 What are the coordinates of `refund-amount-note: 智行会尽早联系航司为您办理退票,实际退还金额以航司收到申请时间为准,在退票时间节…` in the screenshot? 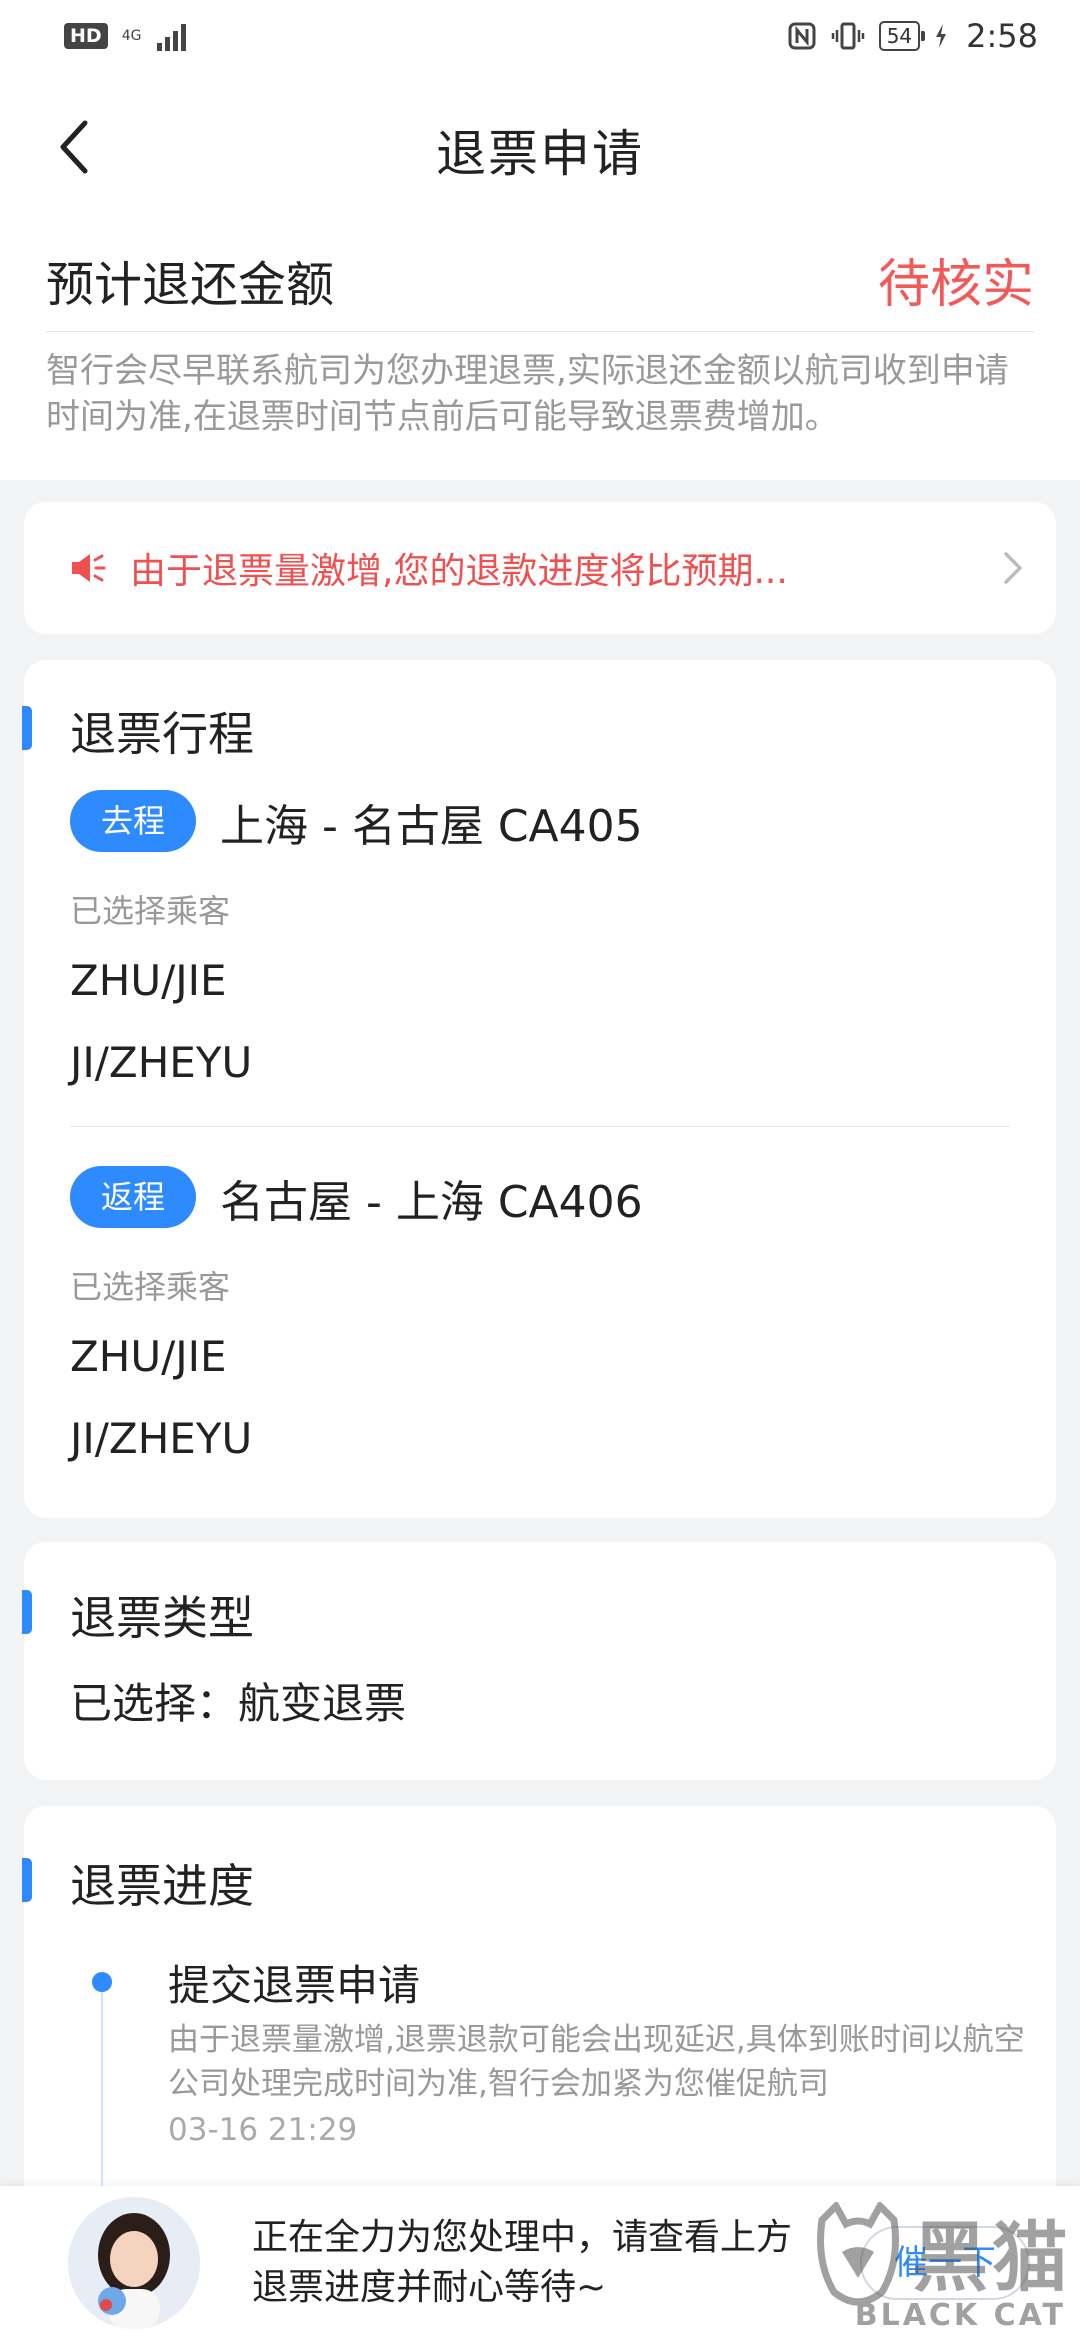 It's located at (527, 394).